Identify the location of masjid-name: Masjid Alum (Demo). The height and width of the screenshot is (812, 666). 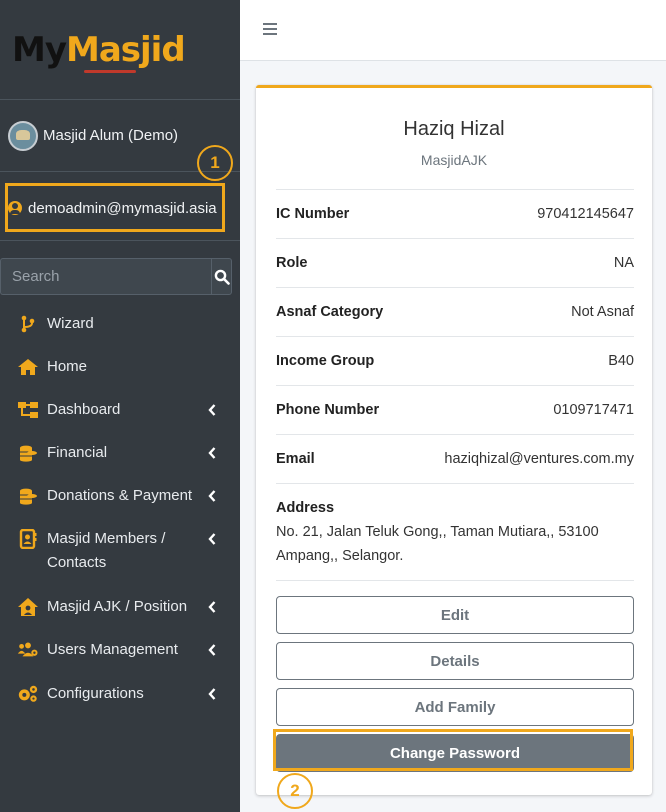
(111, 135).